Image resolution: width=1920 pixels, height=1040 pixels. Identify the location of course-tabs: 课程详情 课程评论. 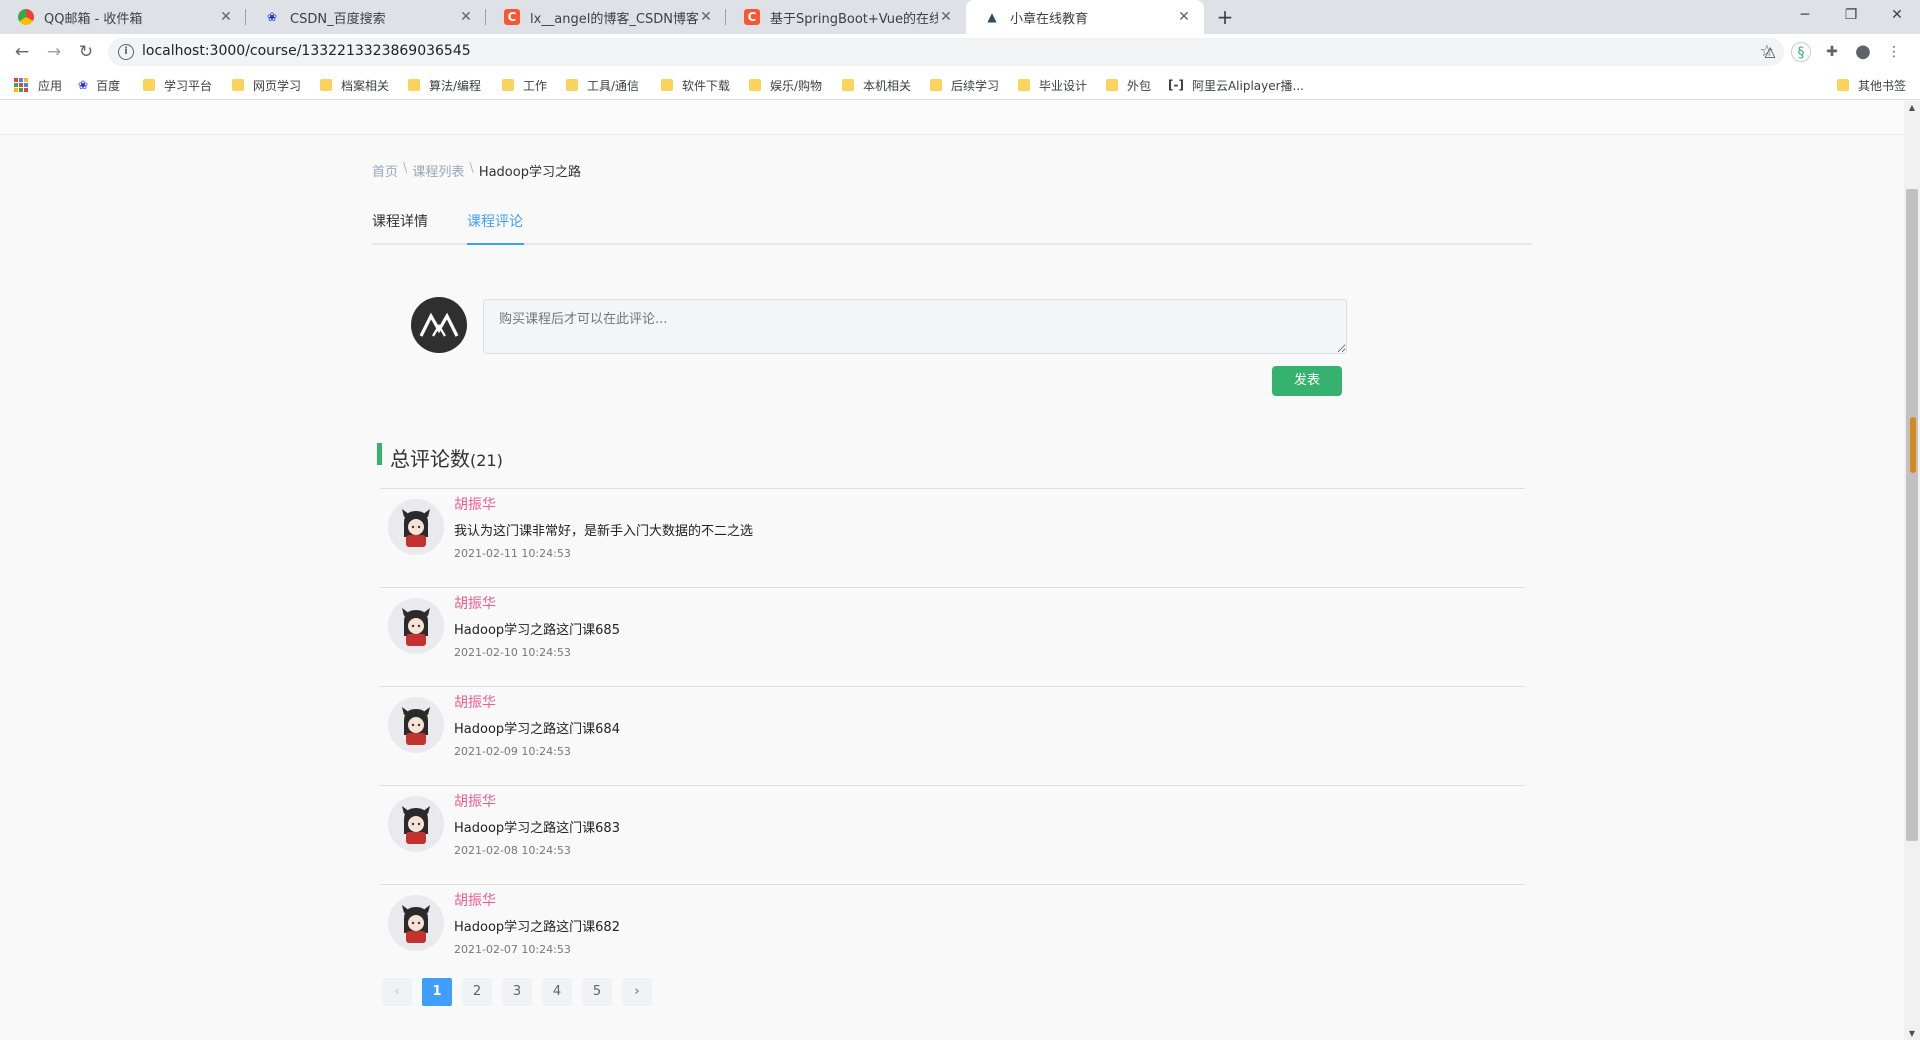
(952, 224).